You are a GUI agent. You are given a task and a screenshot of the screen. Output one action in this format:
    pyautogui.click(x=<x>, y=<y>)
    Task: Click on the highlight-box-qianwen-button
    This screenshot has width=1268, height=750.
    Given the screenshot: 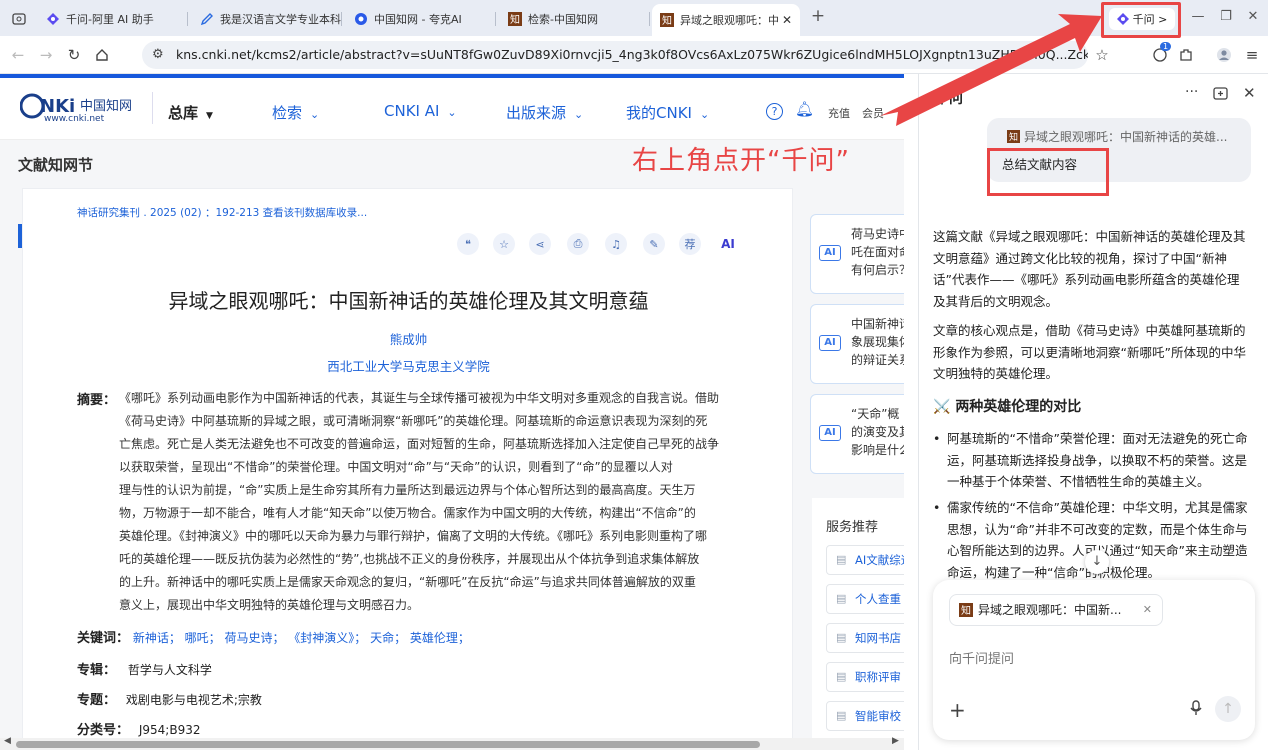 What is the action you would take?
    pyautogui.click(x=1141, y=20)
    